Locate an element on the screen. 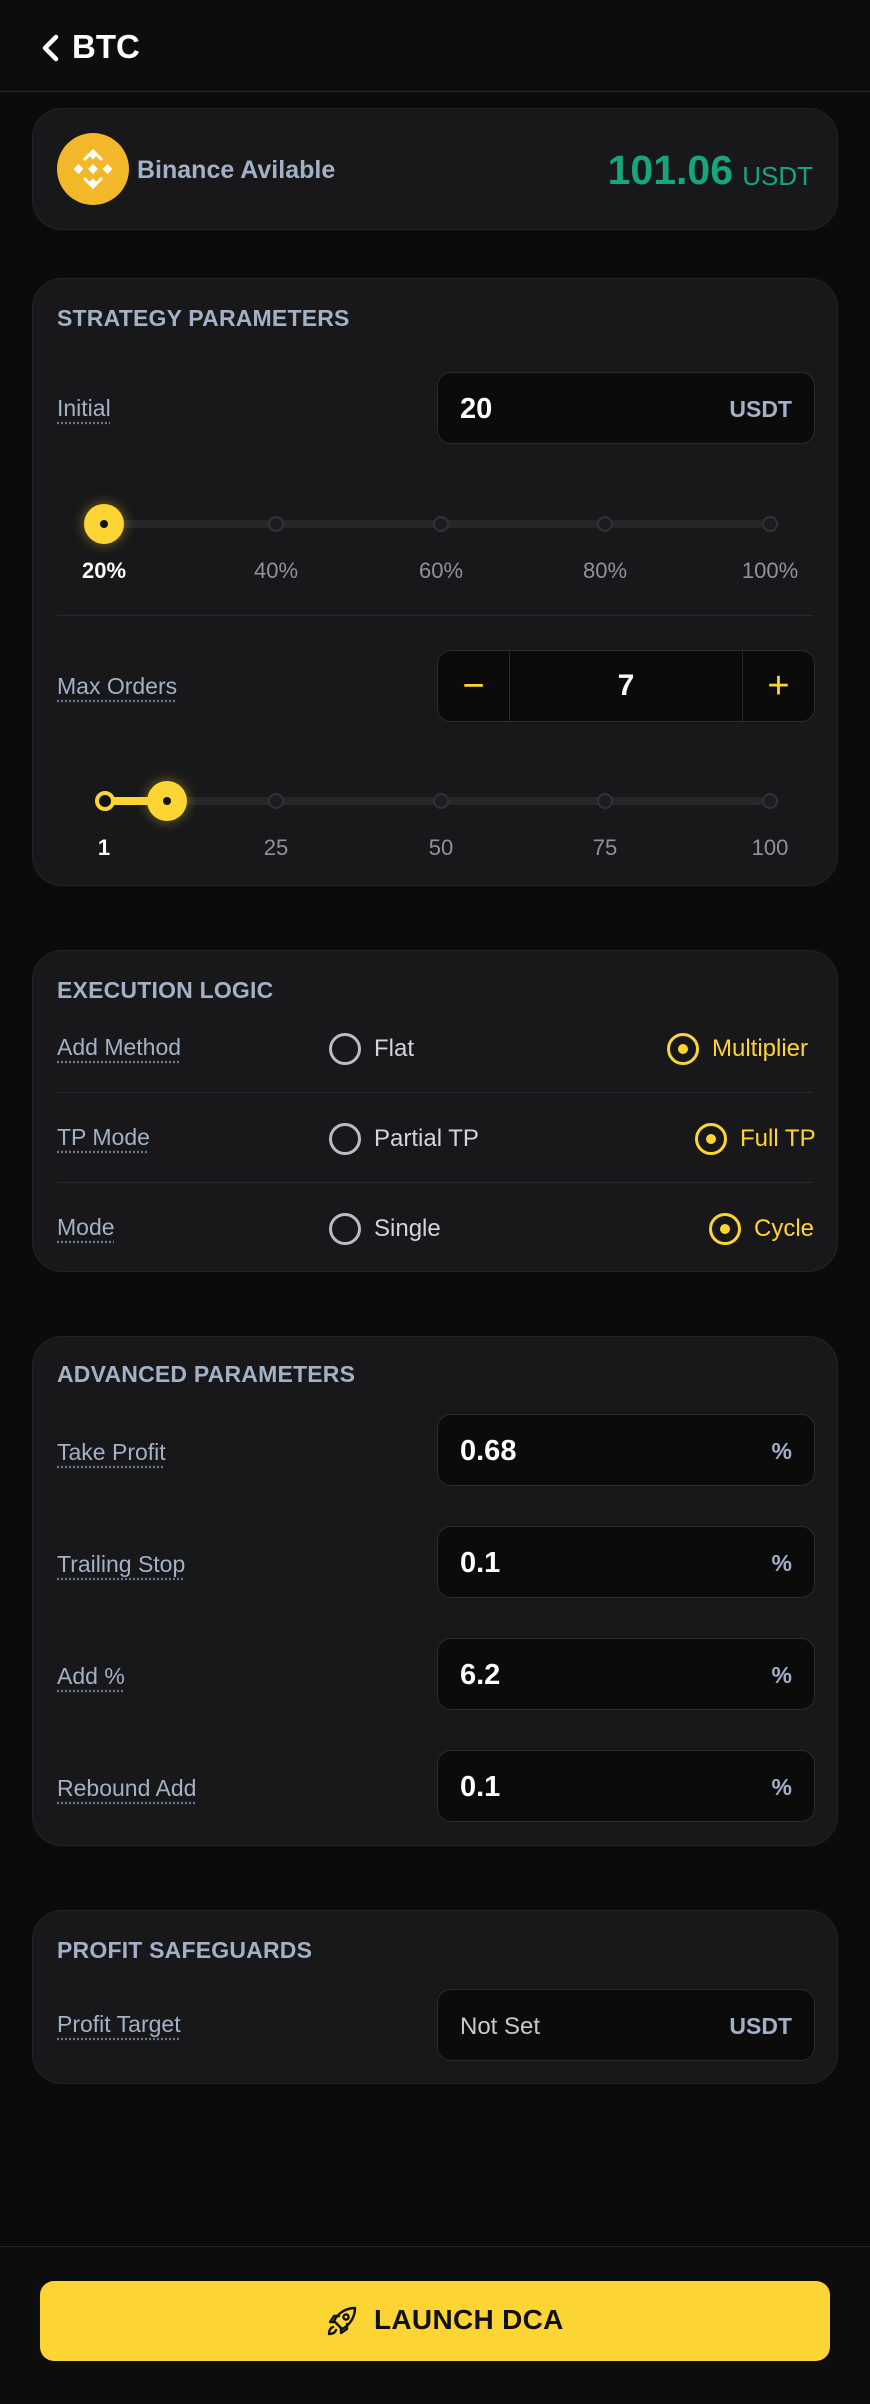  section-title: PROFIT SAFEGUARDS is located at coordinates (185, 1950).